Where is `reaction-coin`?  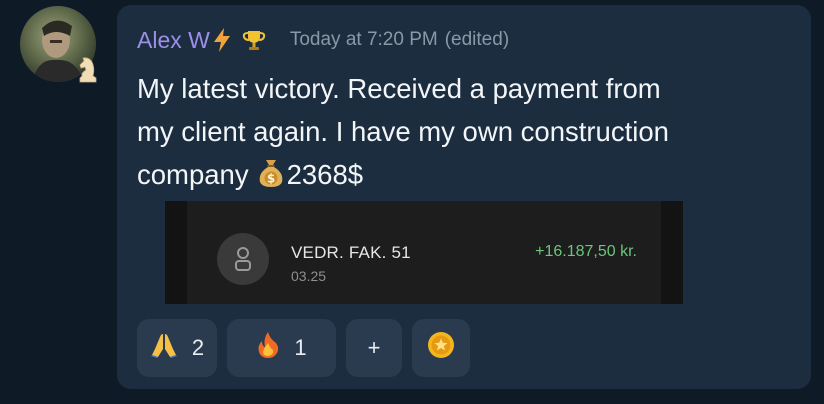 reaction-coin is located at coordinates (441, 348).